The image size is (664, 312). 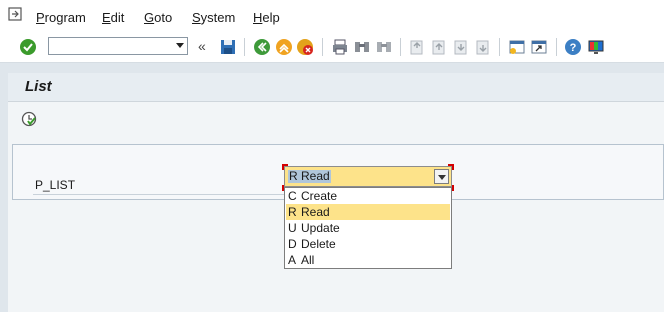 What do you see at coordinates (417, 47) in the screenshot?
I see `first-page-icon` at bounding box center [417, 47].